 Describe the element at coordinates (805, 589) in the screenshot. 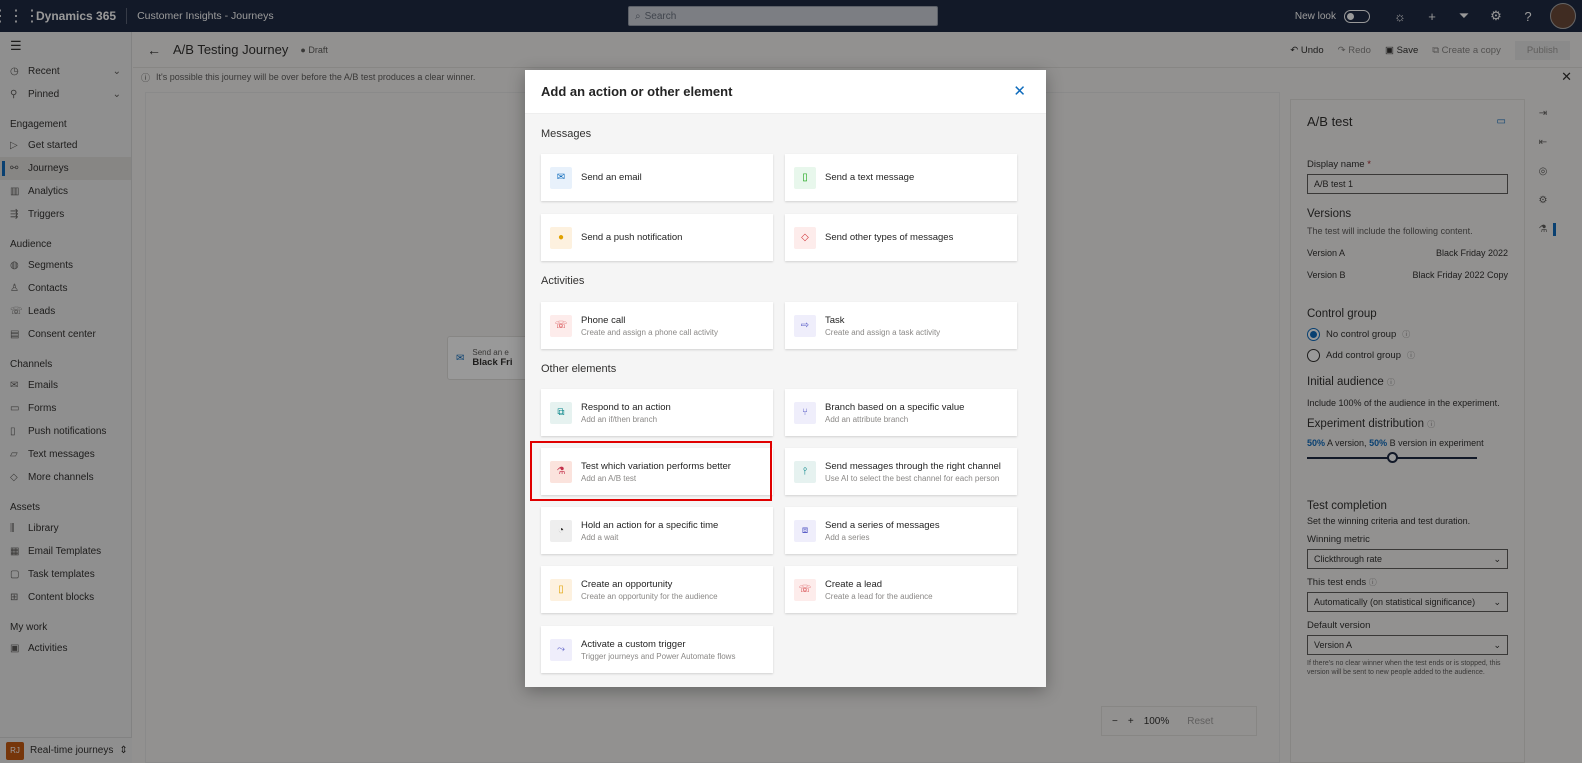

I see `lead-icon: ☏` at that location.